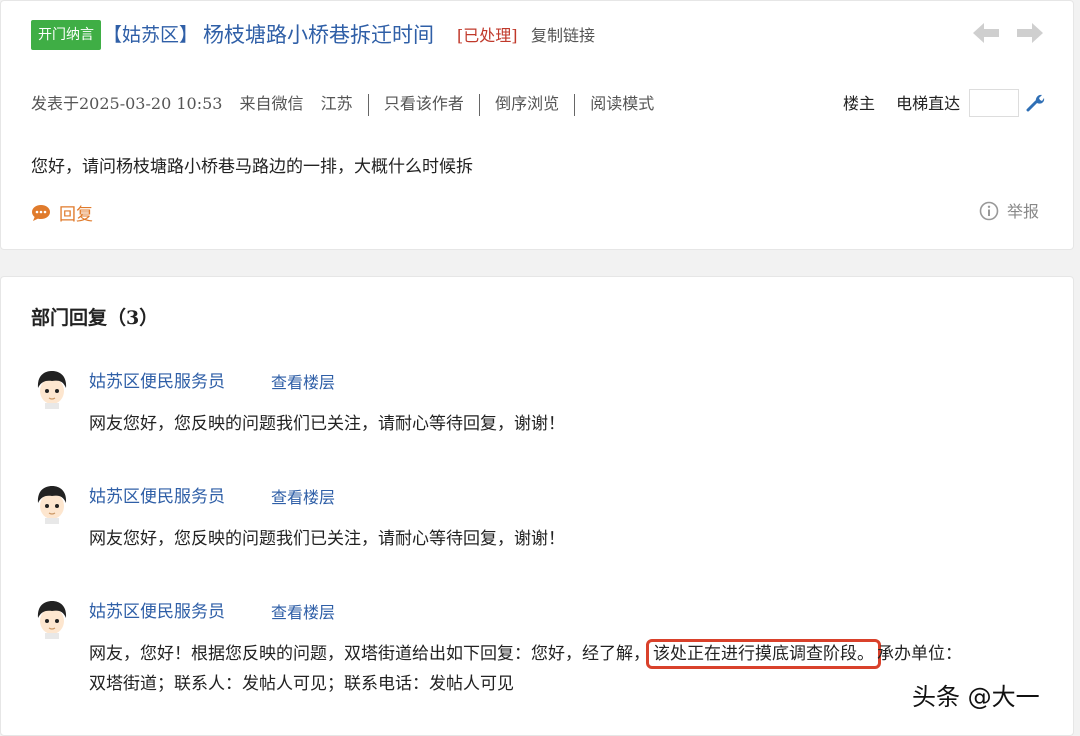 The height and width of the screenshot is (736, 1080). I want to click on district-label: 【姑苏区】, so click(150, 35).